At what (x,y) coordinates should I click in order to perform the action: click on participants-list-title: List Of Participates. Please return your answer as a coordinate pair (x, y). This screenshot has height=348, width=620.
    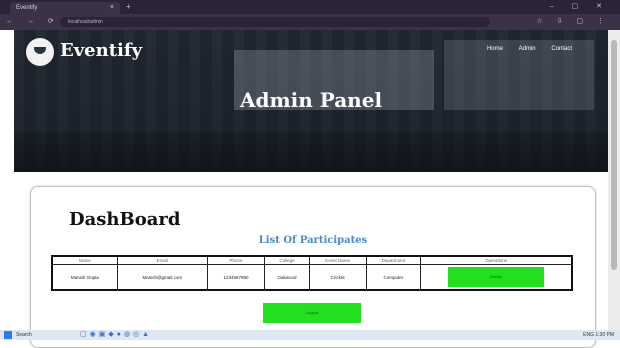
    Looking at the image, I should click on (313, 240).